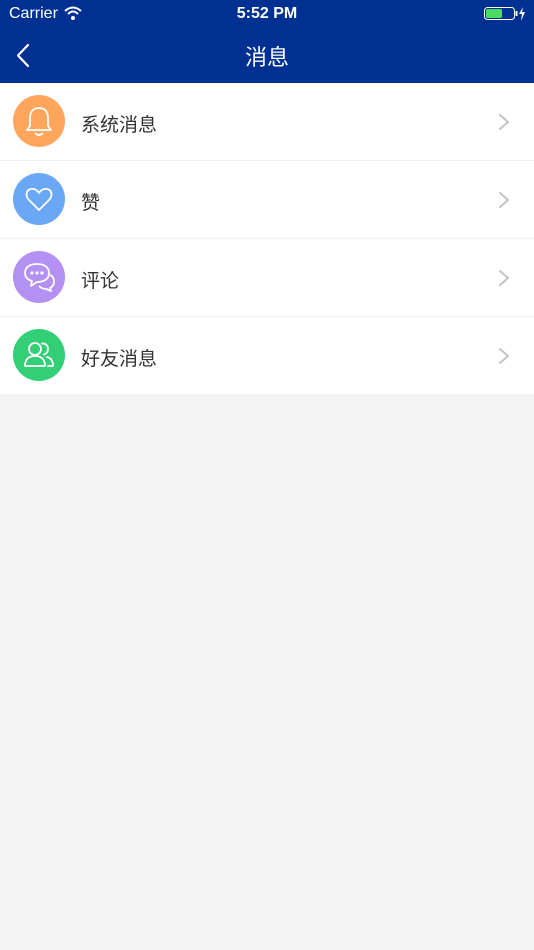 This screenshot has width=534, height=950. I want to click on status-bar: Carrier 5:52 PM, so click(267, 14).